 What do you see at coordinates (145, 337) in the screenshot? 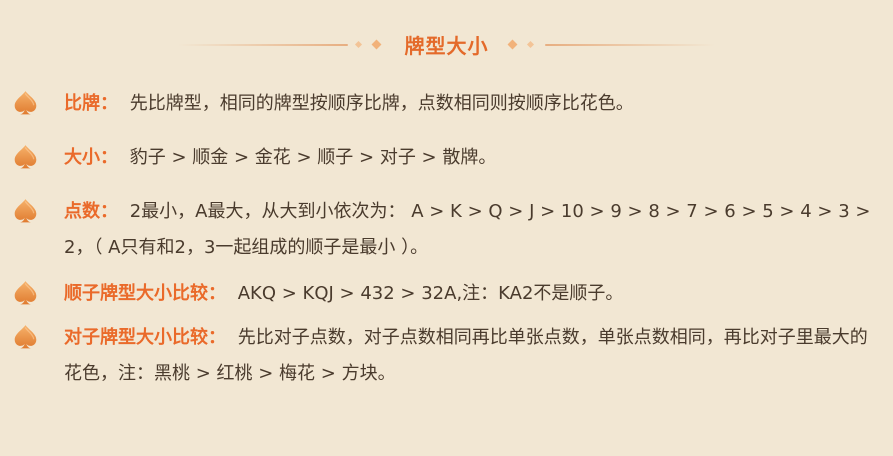
I see `rule-label: 对子牌型大小比较：` at bounding box center [145, 337].